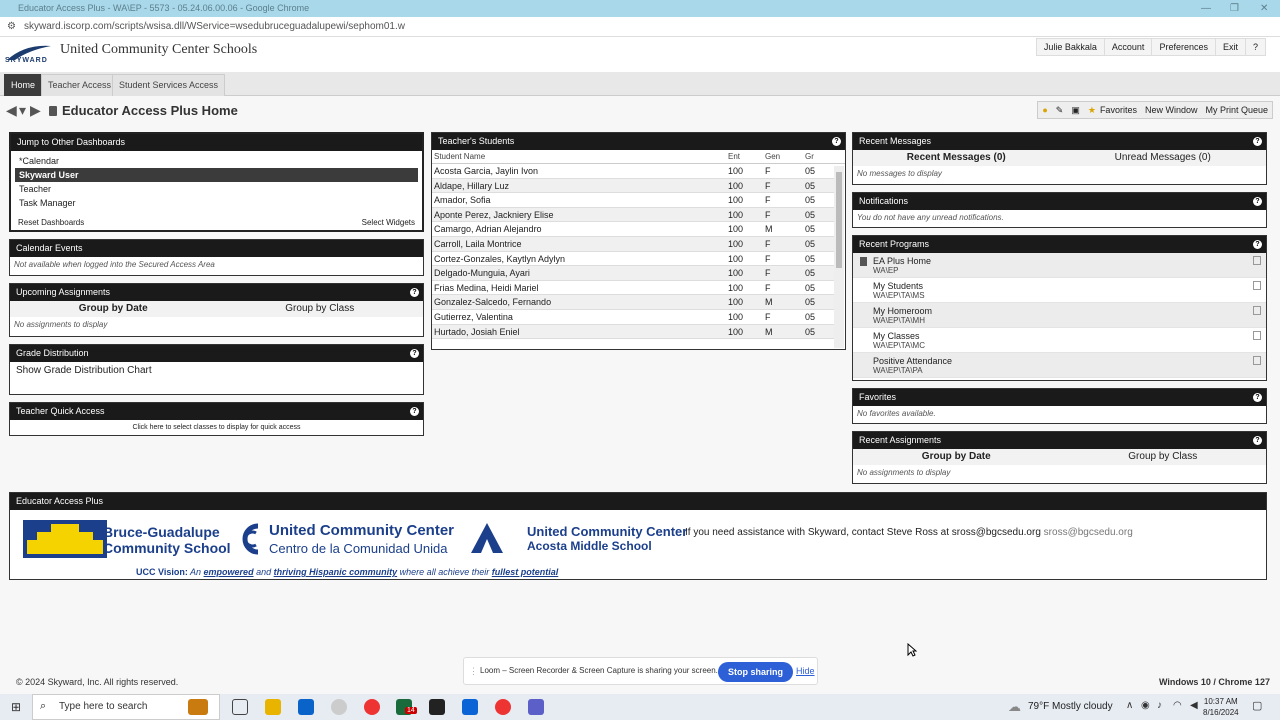 The height and width of the screenshot is (720, 1280). What do you see at coordinates (216, 175) in the screenshot?
I see `dashboard-skyward-user: Skyward User` at bounding box center [216, 175].